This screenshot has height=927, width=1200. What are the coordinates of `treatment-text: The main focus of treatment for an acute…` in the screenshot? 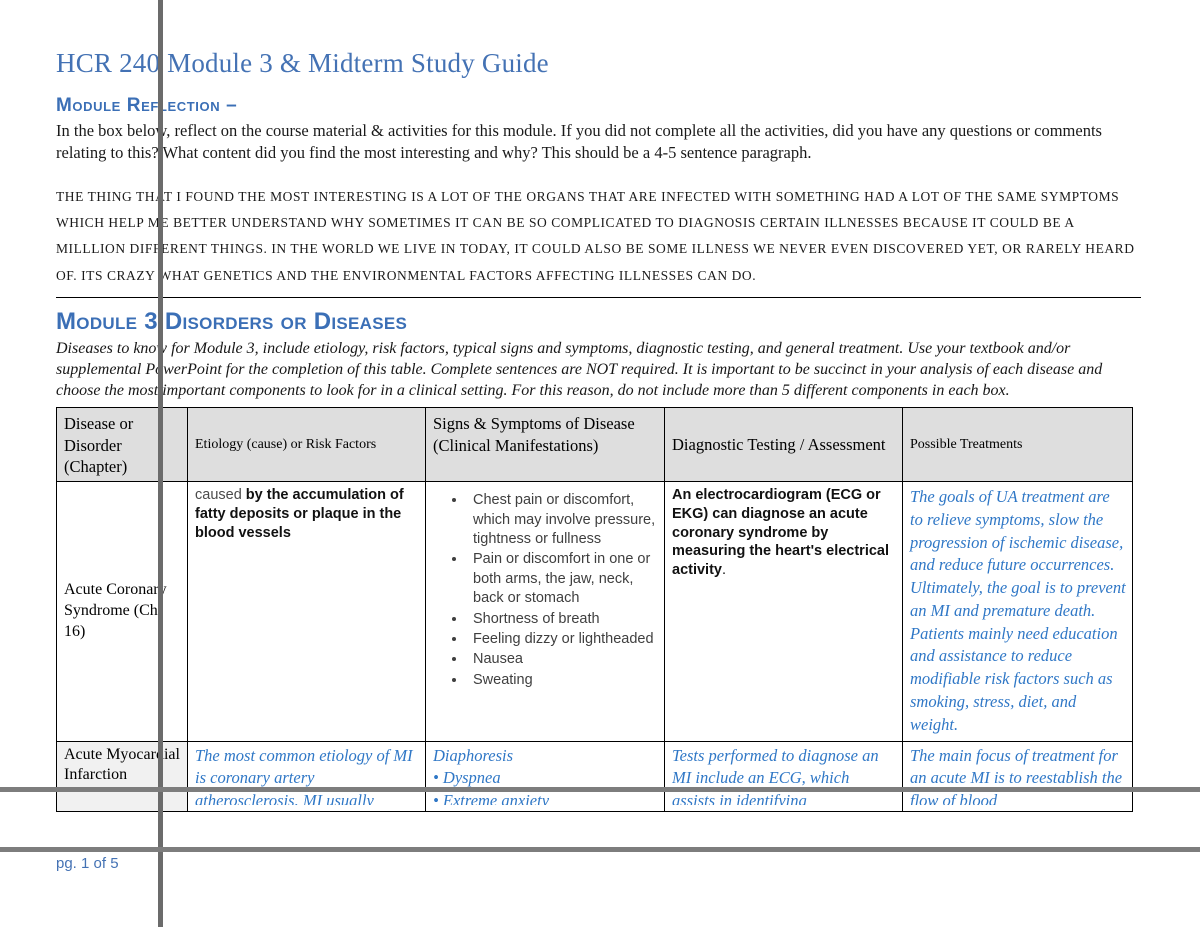 It's located at (1016, 775).